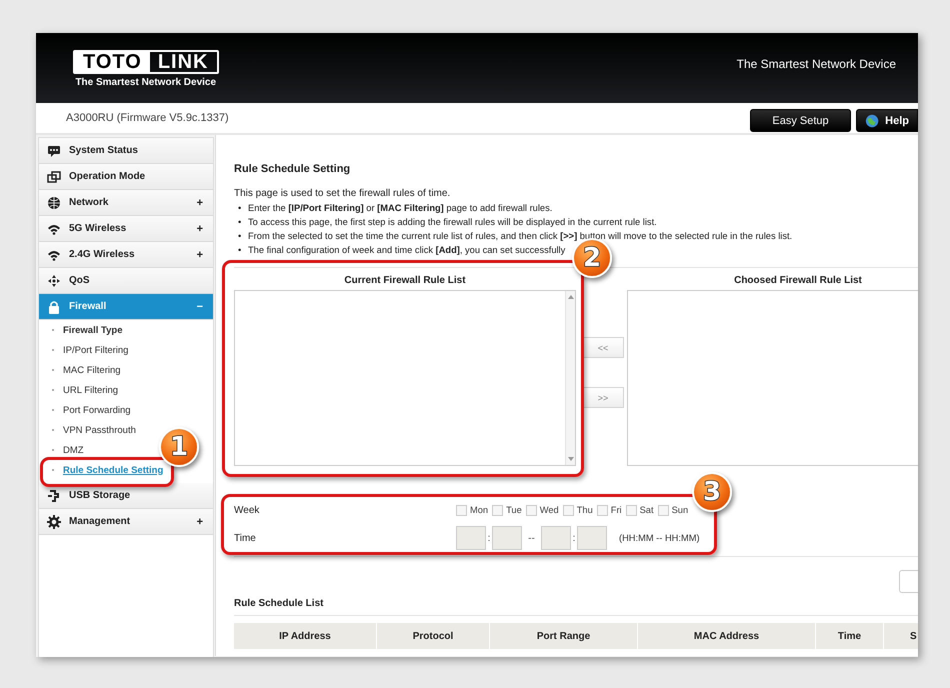 This screenshot has height=688, width=950. What do you see at coordinates (90, 390) in the screenshot?
I see `submenu-link: URL Filtering` at bounding box center [90, 390].